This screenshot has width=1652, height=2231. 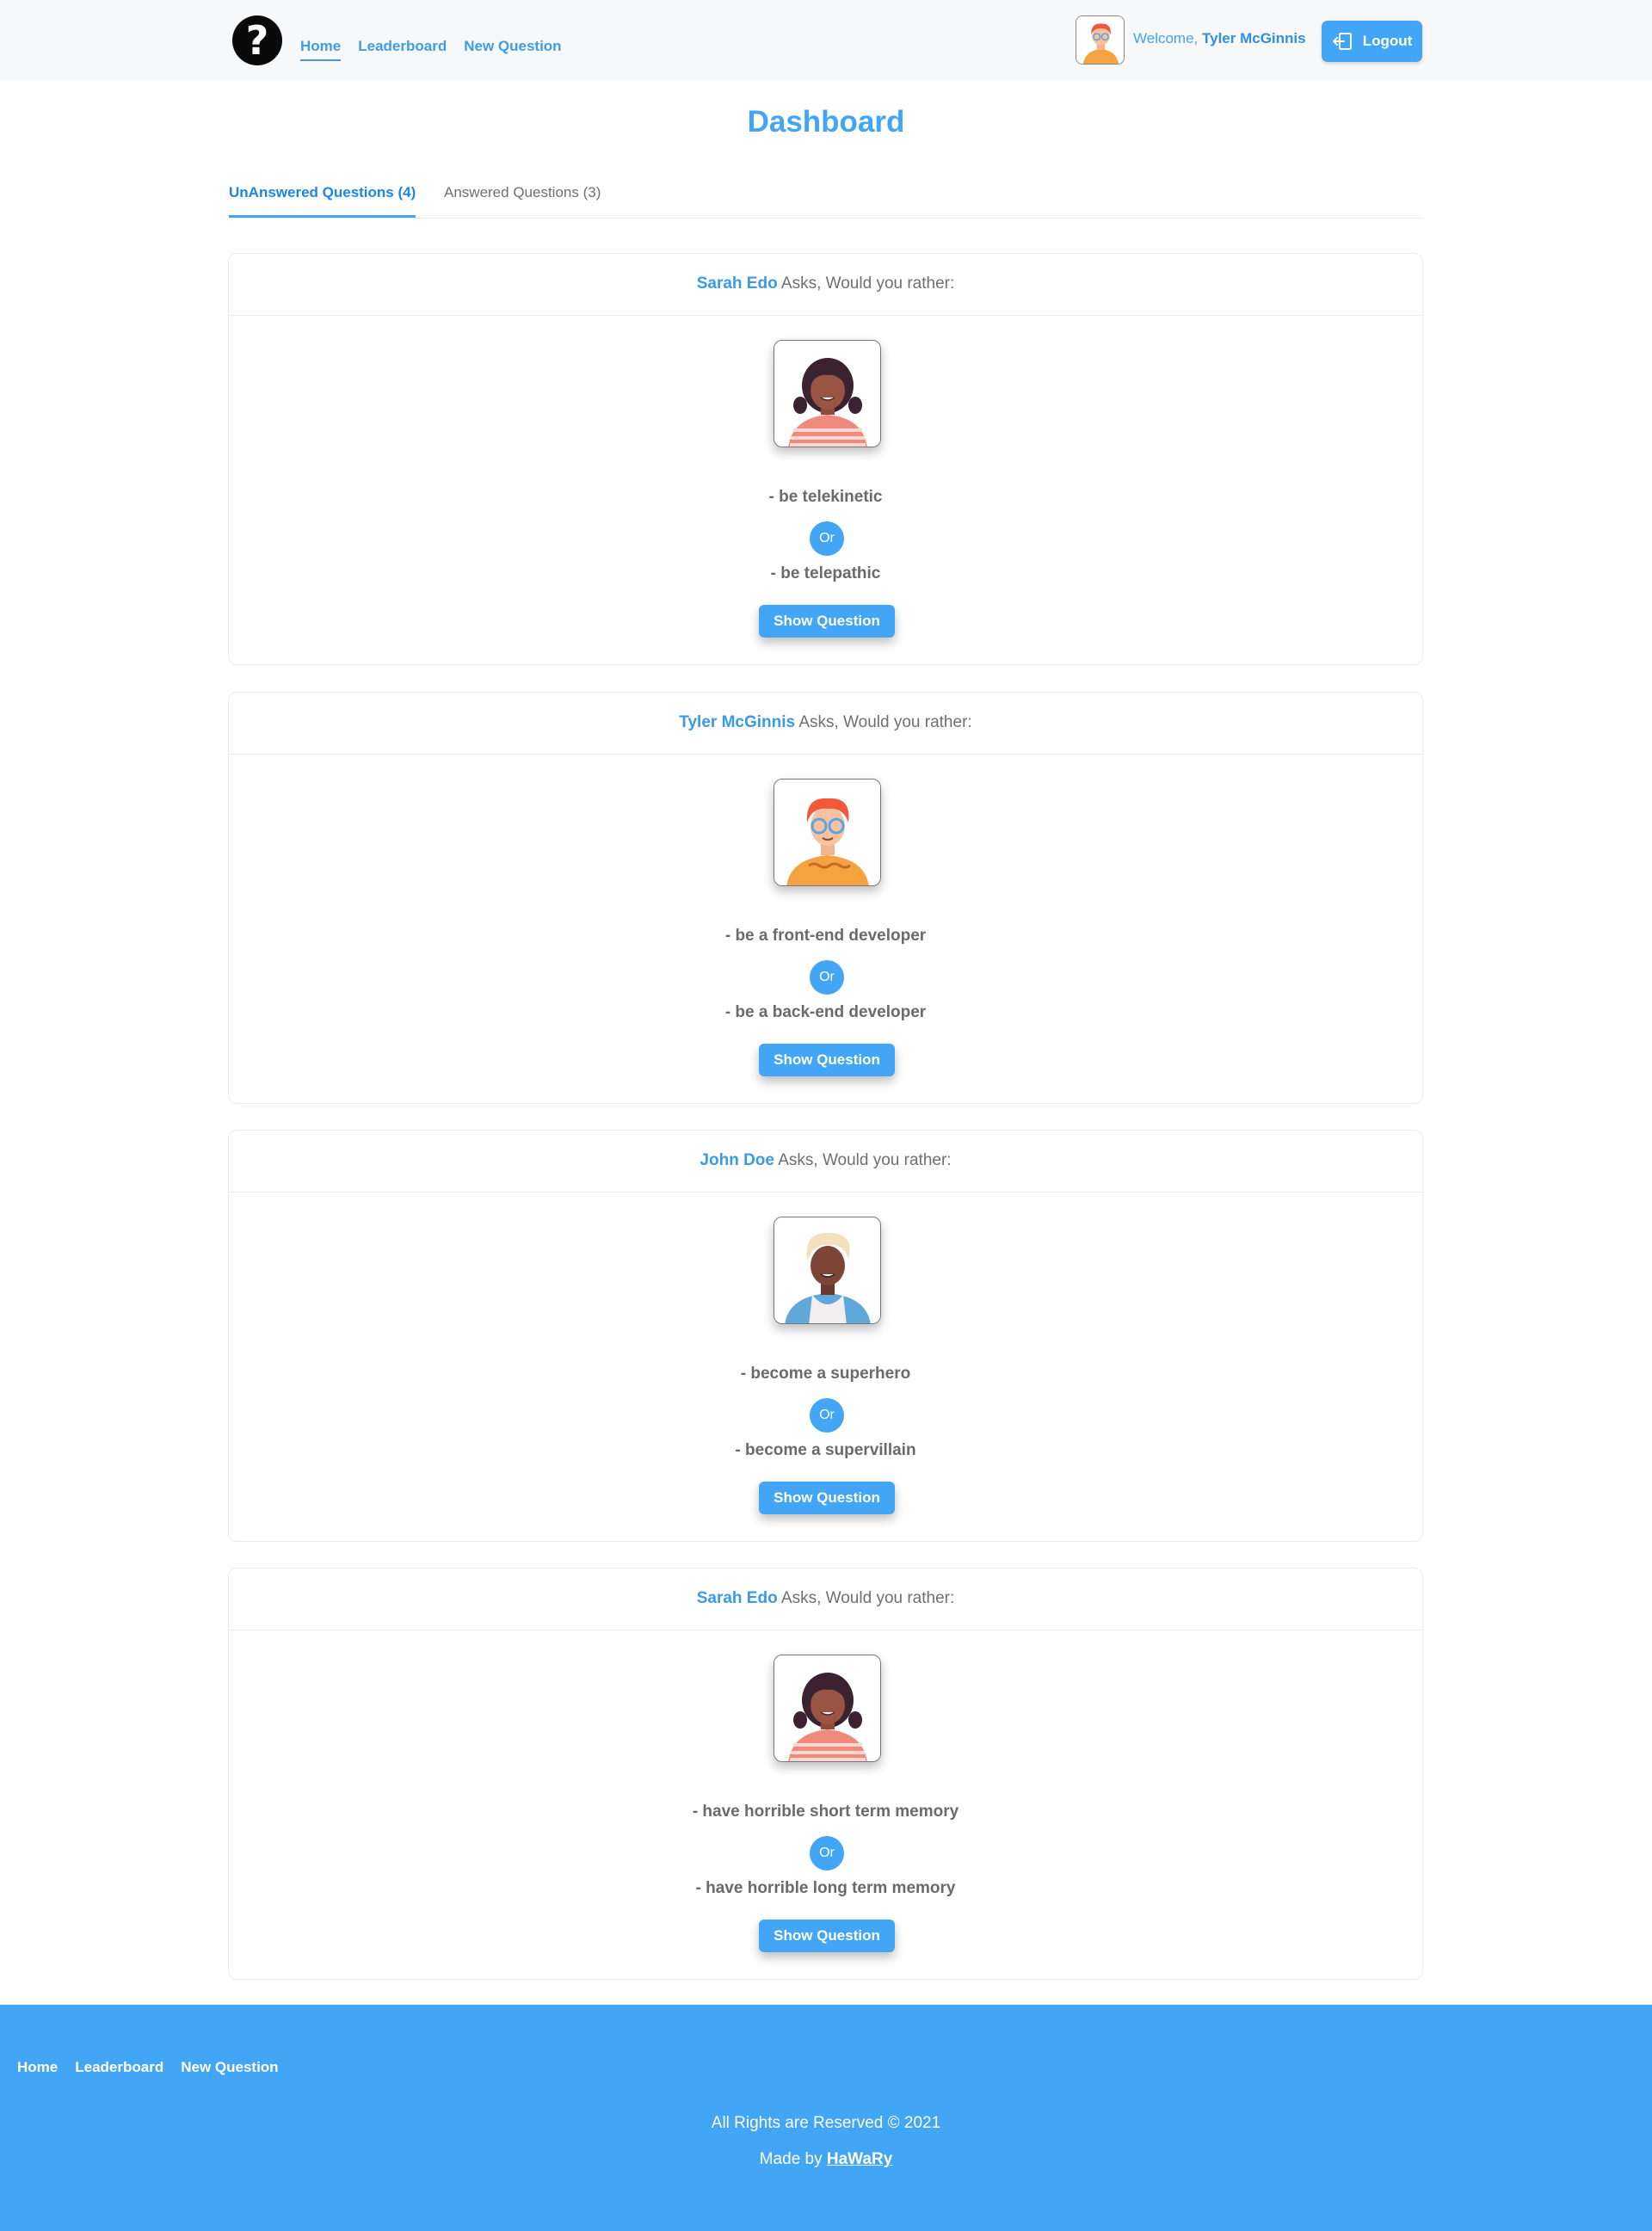 What do you see at coordinates (825, 936) in the screenshot?
I see `option-one-text: - be a front-end developer` at bounding box center [825, 936].